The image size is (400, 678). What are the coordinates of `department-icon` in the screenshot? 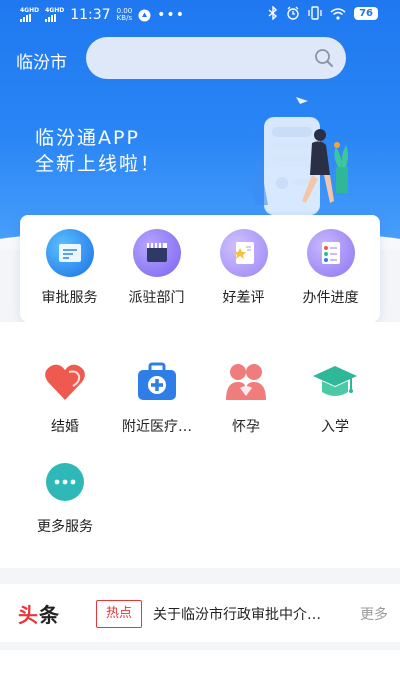 It's located at (156, 253).